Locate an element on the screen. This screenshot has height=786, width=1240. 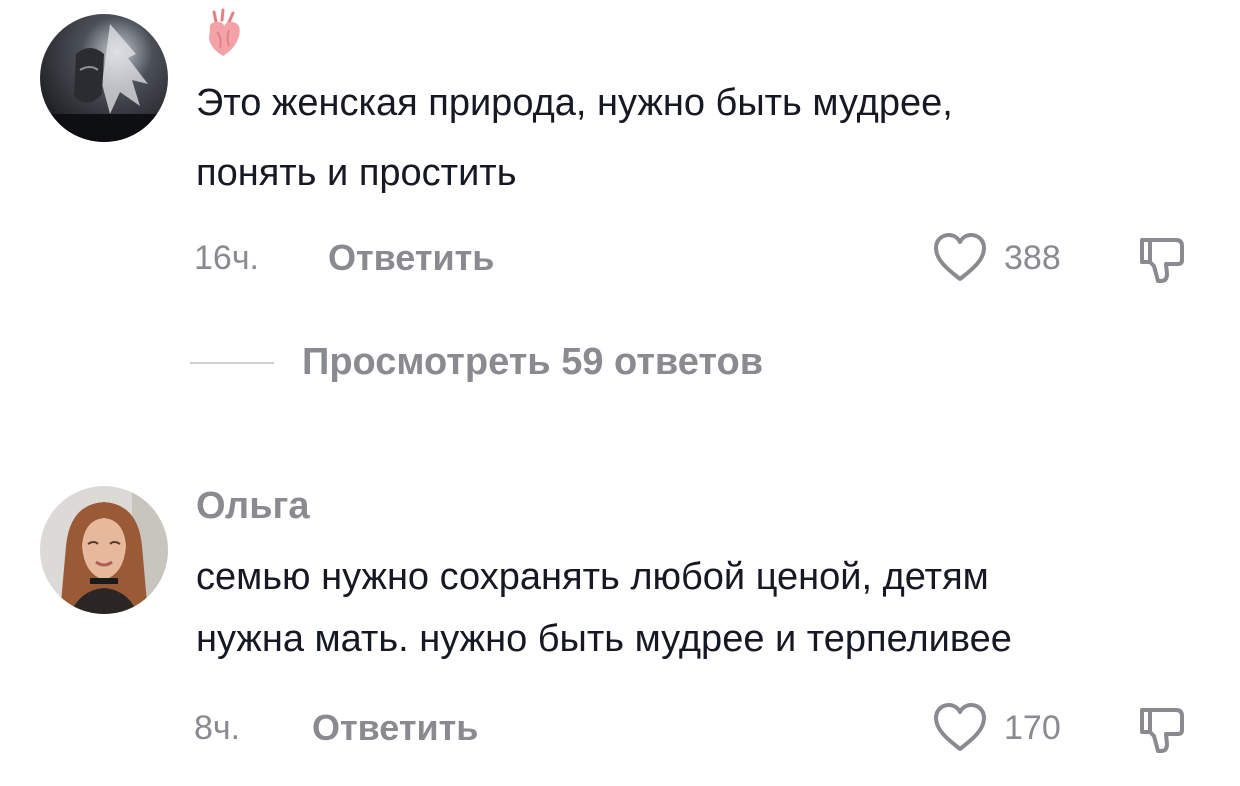
like-count: 170 is located at coordinates (1032, 728).